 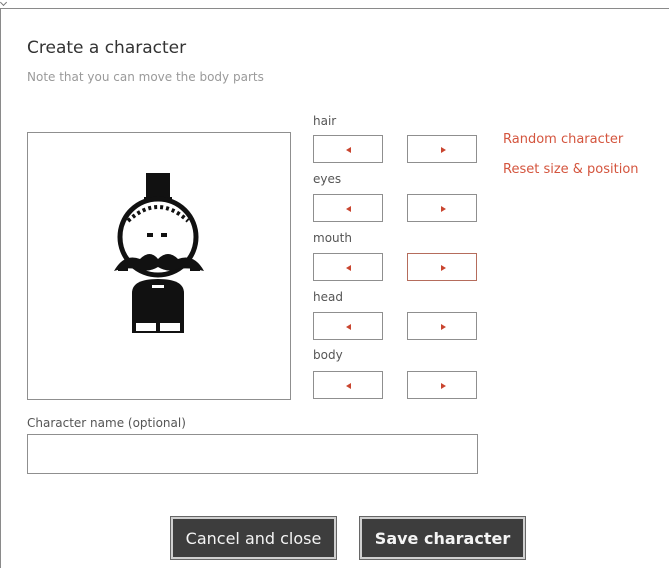 What do you see at coordinates (327, 179) in the screenshot?
I see `part-label-eyes: eyes` at bounding box center [327, 179].